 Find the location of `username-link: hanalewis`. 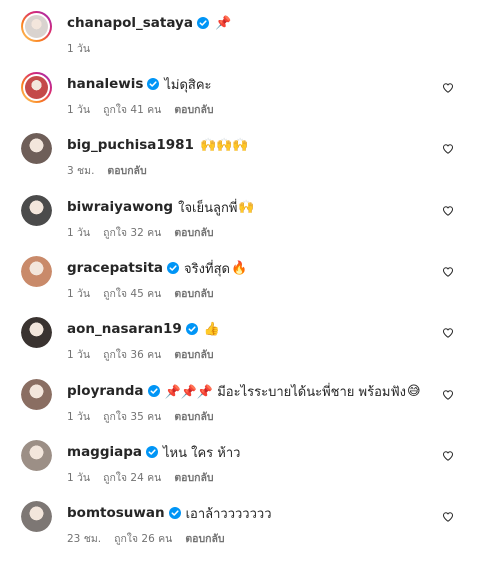

username-link: hanalewis is located at coordinates (105, 84).